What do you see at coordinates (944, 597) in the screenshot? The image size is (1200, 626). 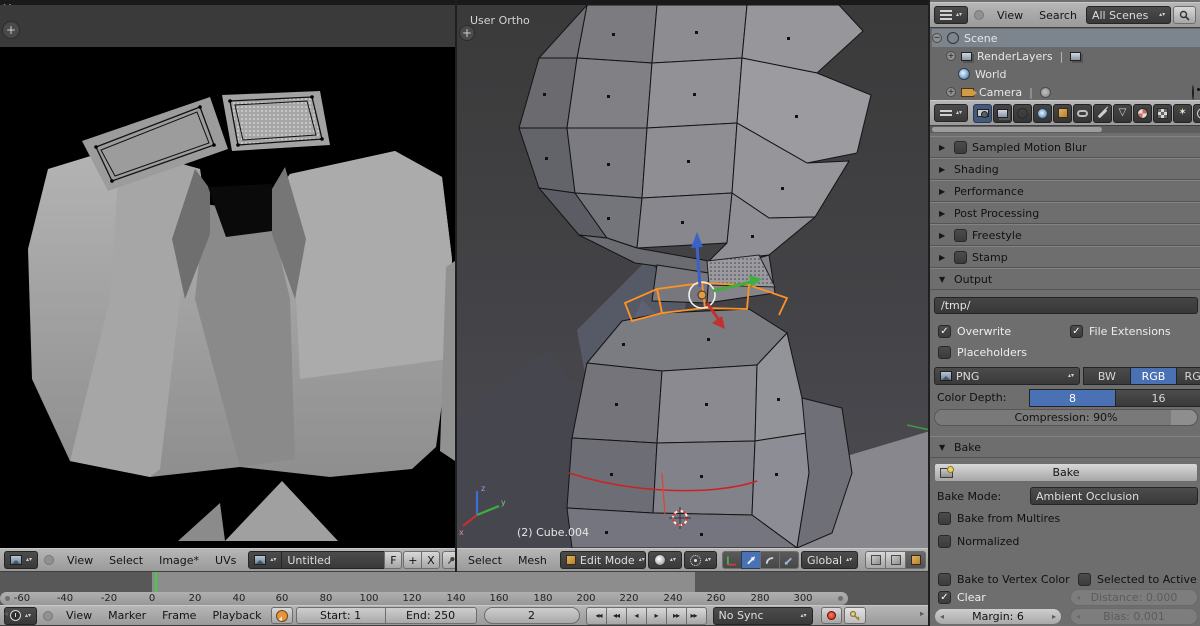 I see `clear-checkbox: ✓` at bounding box center [944, 597].